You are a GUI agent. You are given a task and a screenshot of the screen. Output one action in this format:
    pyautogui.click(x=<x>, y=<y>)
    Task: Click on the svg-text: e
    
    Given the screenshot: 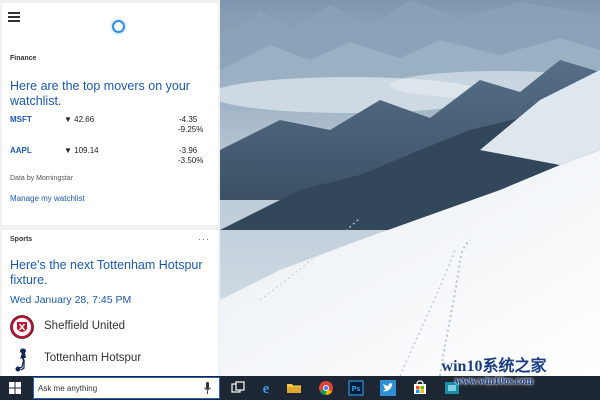 What is the action you would take?
    pyautogui.click(x=266, y=388)
    